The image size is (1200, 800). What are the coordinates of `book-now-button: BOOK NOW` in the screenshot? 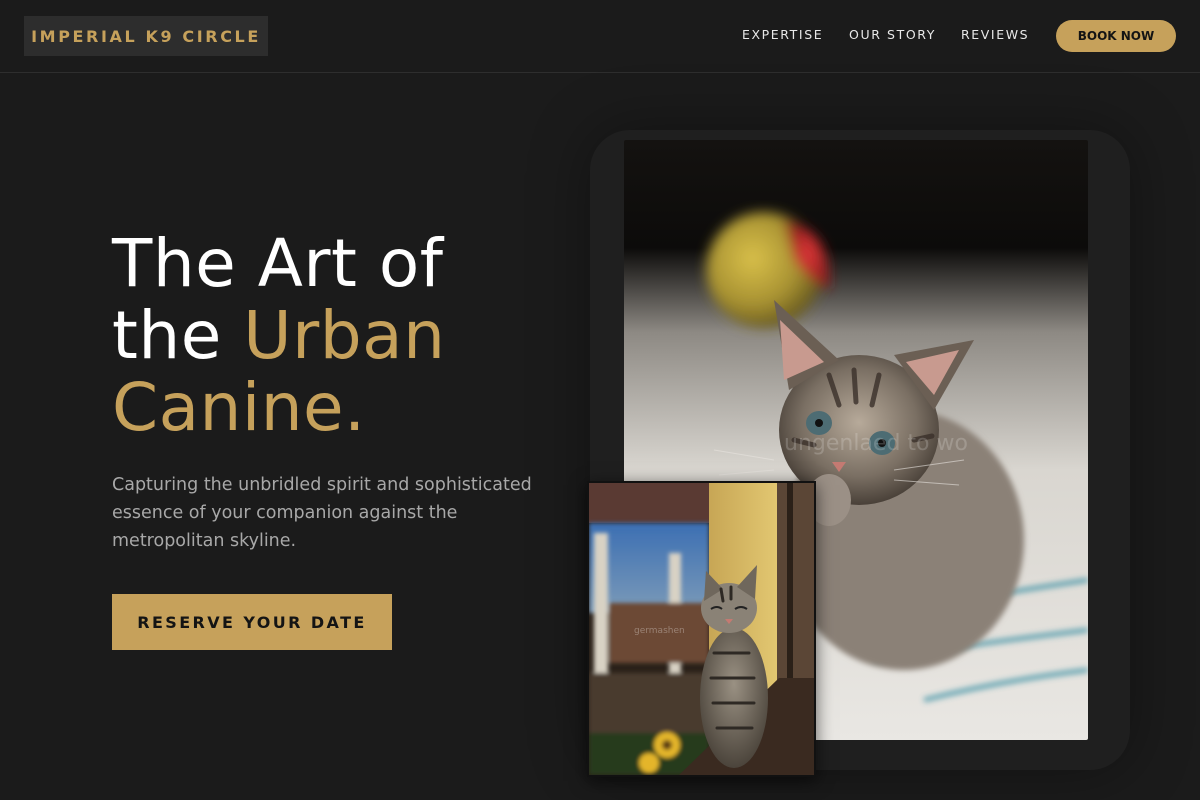 It's located at (1116, 36).